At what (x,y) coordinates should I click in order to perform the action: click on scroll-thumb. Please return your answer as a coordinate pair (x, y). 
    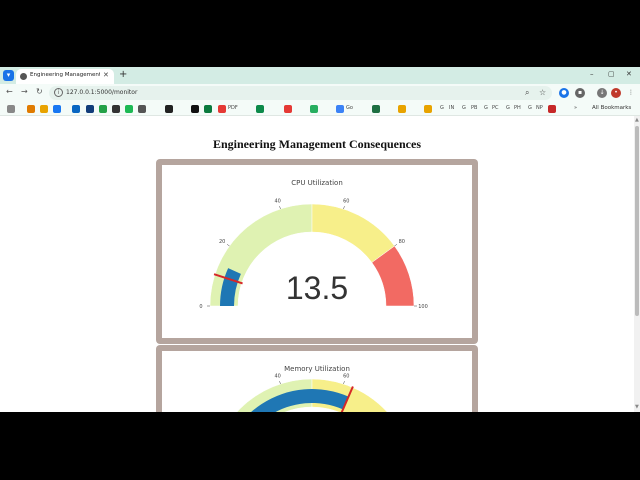
    Looking at the image, I should click on (637, 221).